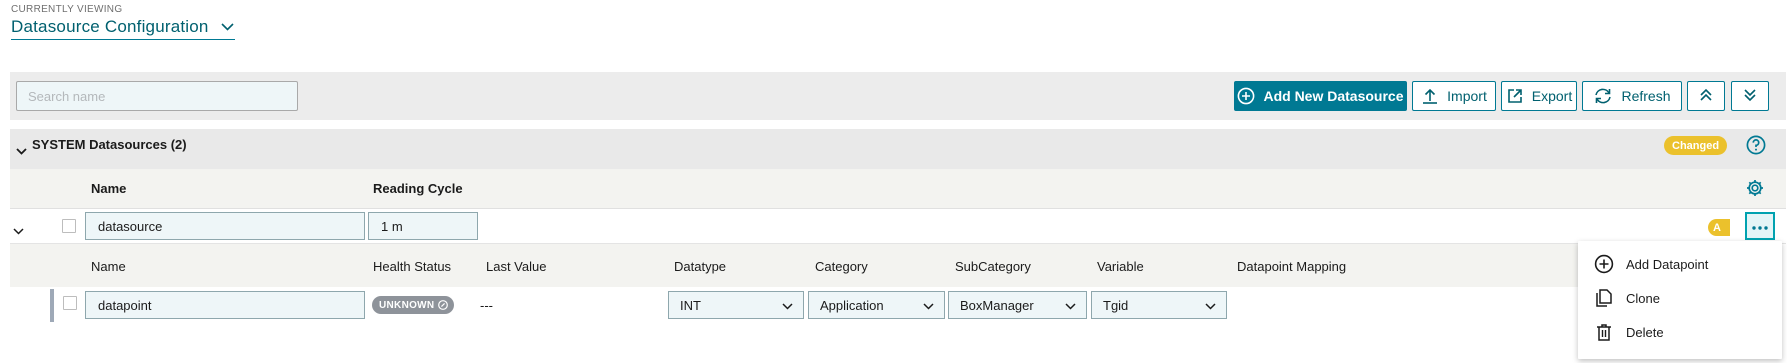 Image resolution: width=1787 pixels, height=363 pixels. What do you see at coordinates (67, 9) in the screenshot?
I see `currently-viewing-label: CURRENTLY VIEWING` at bounding box center [67, 9].